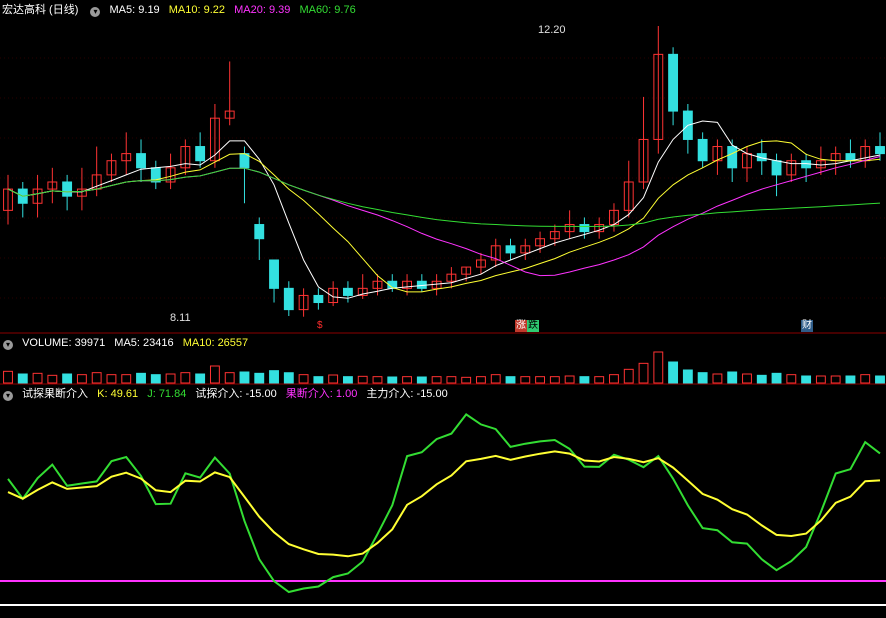 The image size is (886, 618). I want to click on ma20-readout: MA20: 9.39, so click(262, 10).